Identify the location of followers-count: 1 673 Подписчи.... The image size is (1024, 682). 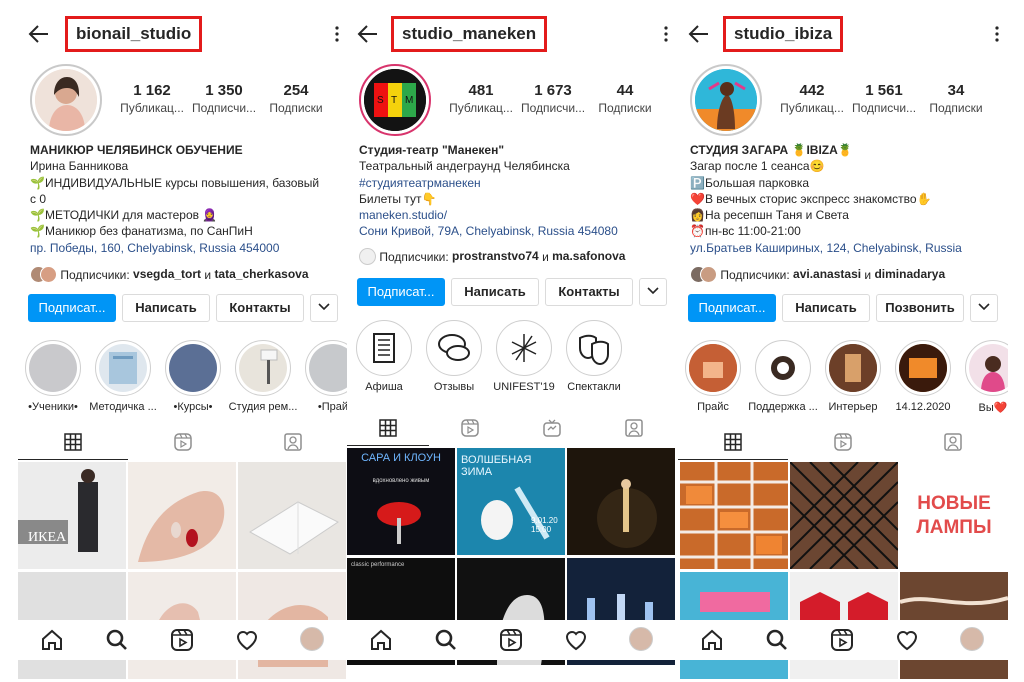
(553, 99).